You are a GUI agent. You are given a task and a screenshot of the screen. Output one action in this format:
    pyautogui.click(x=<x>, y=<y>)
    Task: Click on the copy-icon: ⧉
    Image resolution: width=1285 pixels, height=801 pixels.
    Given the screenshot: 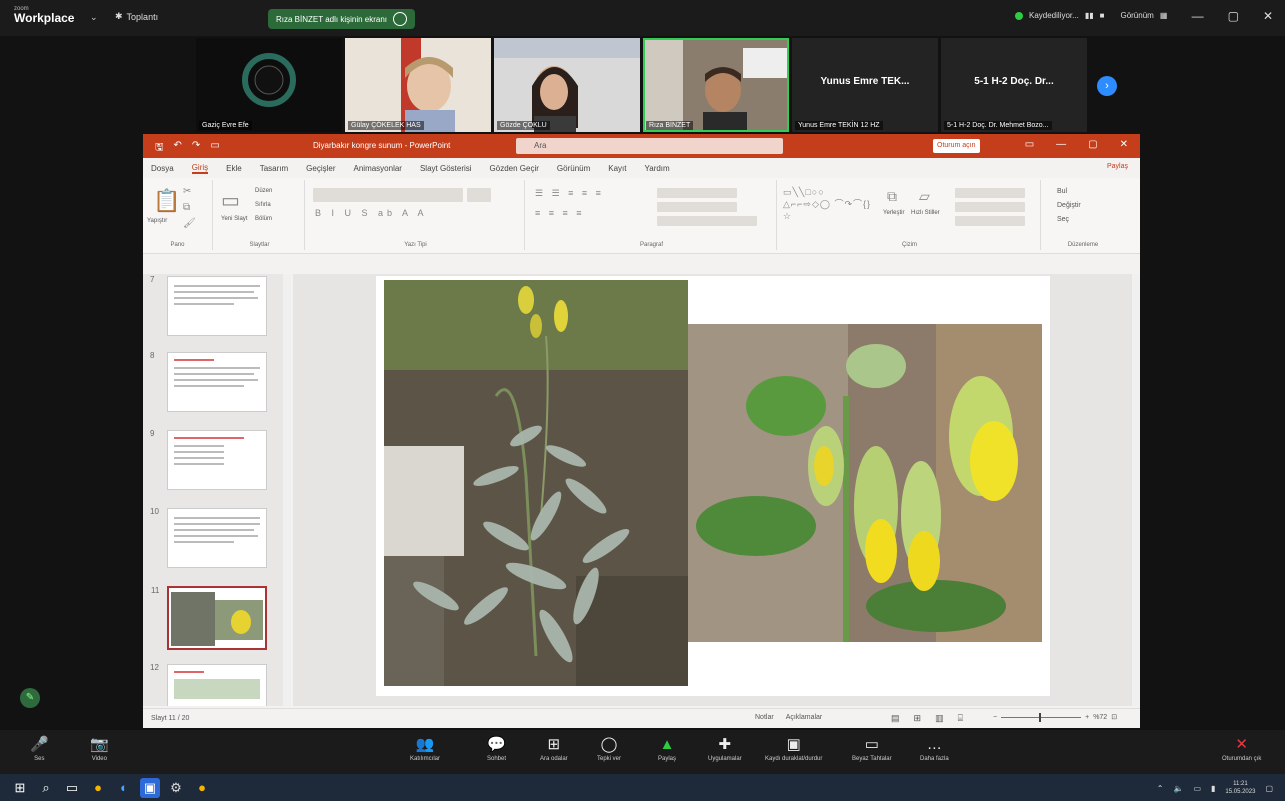 What is the action you would take?
    pyautogui.click(x=186, y=207)
    